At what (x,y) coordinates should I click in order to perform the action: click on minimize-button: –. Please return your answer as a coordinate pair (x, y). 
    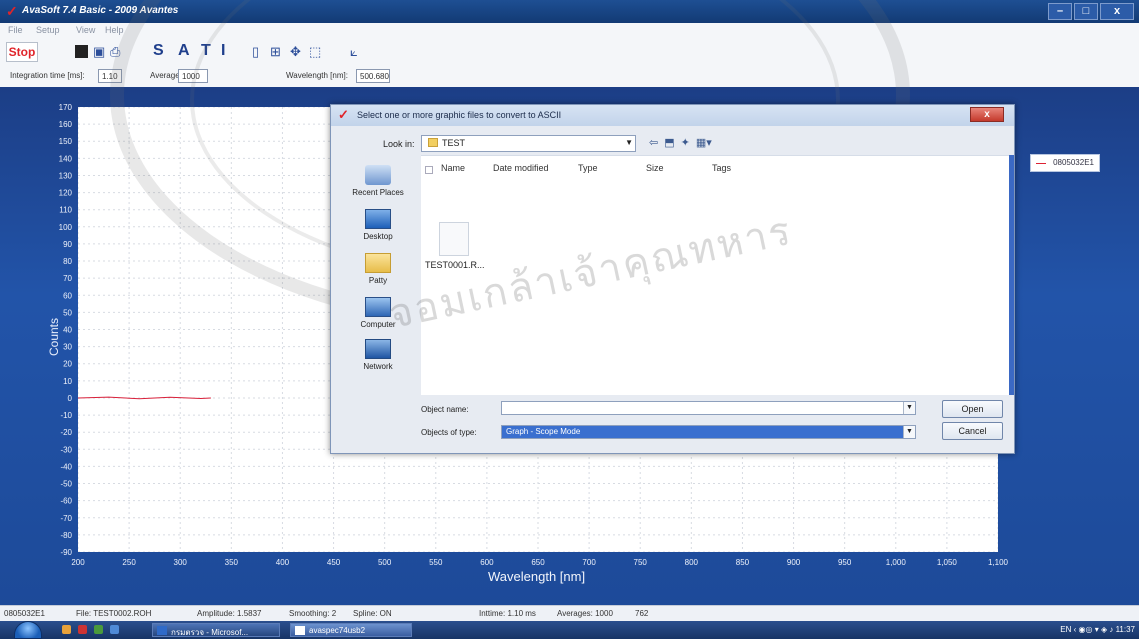
    Looking at the image, I should click on (1060, 11).